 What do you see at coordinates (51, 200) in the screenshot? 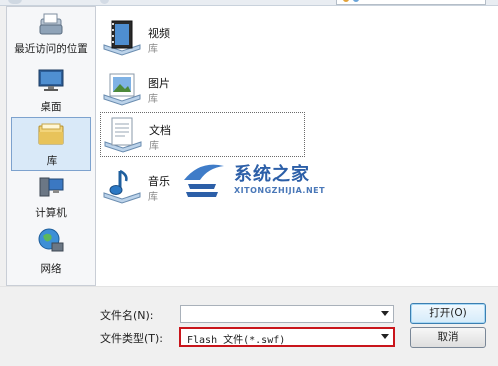
I see `sidebar-item-computer: 计算机` at bounding box center [51, 200].